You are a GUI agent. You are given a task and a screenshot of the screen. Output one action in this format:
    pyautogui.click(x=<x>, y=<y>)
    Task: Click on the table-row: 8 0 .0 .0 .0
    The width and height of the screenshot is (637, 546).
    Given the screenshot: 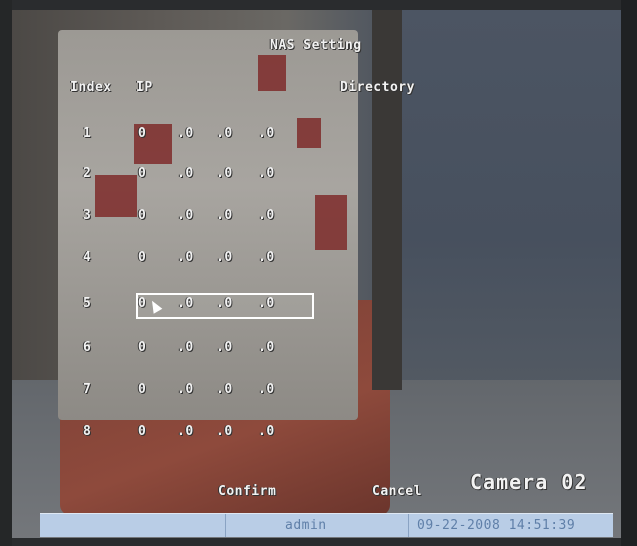 What is the action you would take?
    pyautogui.click(x=318, y=436)
    